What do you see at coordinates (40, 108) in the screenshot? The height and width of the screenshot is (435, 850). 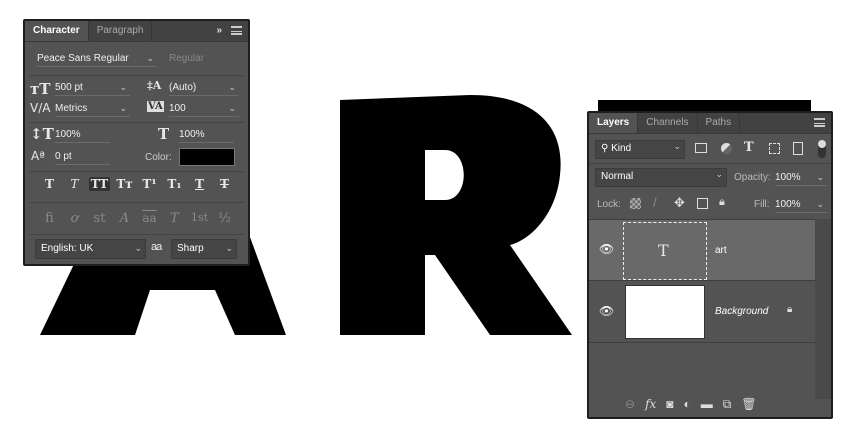 I see `kerning-icon: V/A` at bounding box center [40, 108].